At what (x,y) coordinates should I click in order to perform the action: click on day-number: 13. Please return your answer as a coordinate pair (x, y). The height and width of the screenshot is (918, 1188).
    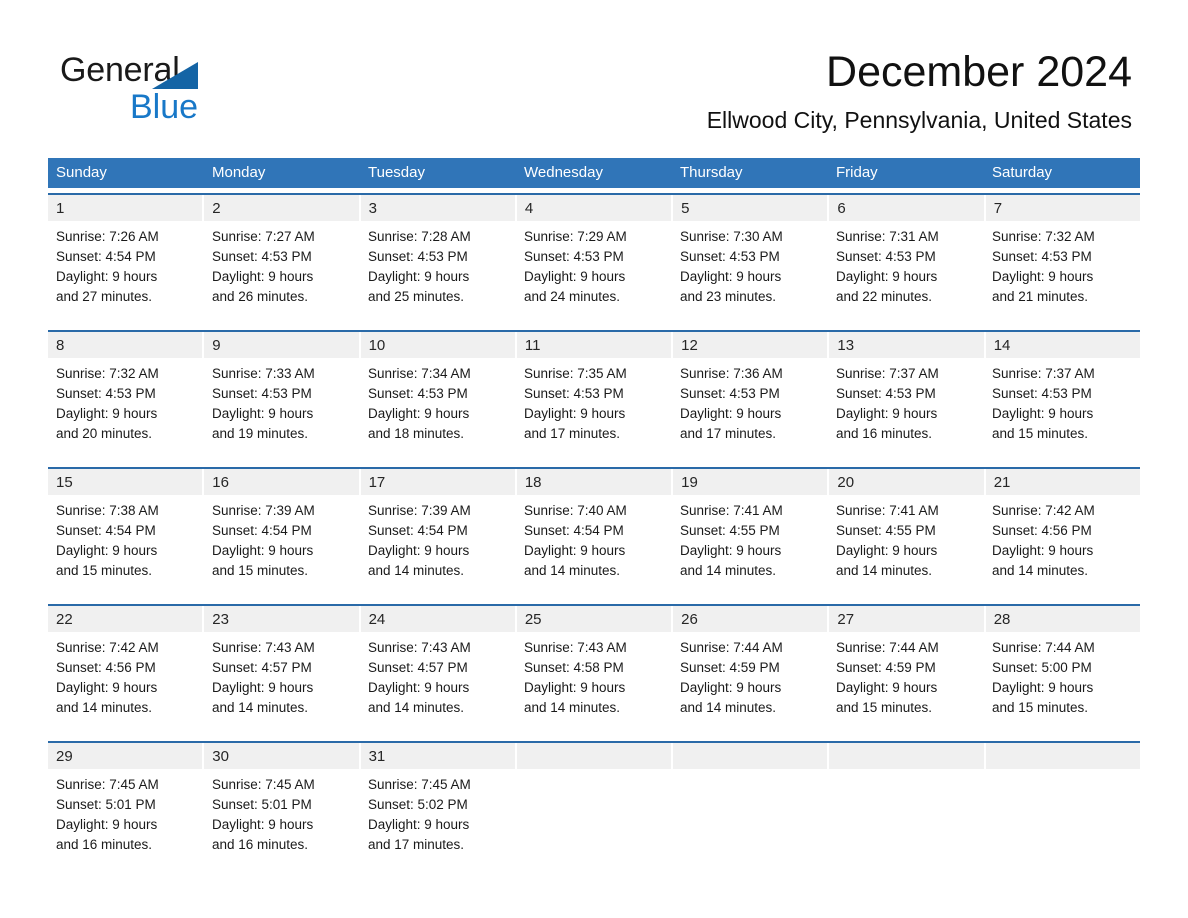
    Looking at the image, I should click on (907, 345).